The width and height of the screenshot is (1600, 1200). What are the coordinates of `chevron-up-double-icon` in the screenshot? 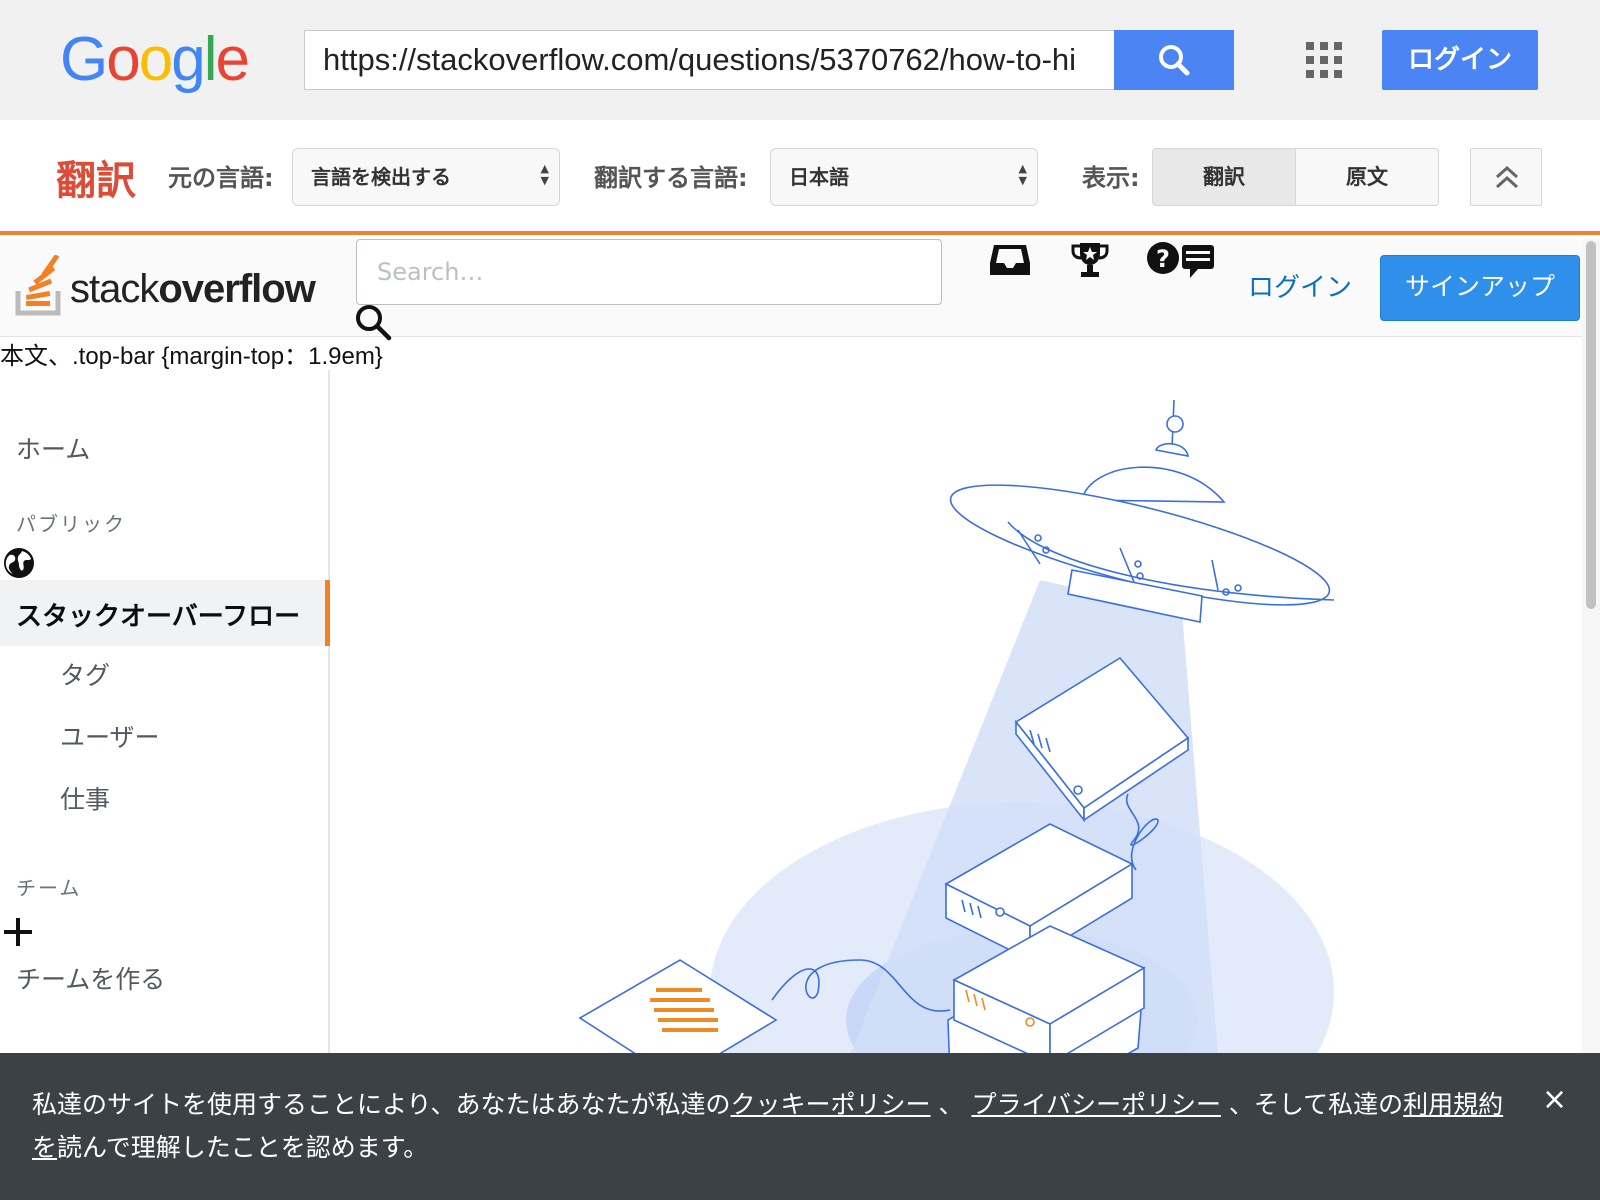 It's located at (1507, 177).